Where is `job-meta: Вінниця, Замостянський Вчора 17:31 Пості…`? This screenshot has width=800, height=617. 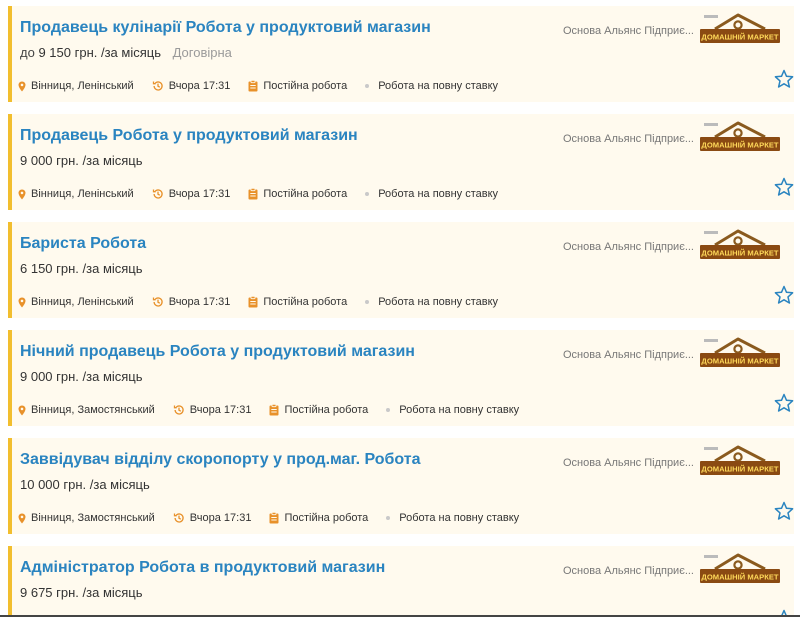
job-meta: Вінниця, Замостянський Вчора 17:31 Пості… is located at coordinates (277, 518).